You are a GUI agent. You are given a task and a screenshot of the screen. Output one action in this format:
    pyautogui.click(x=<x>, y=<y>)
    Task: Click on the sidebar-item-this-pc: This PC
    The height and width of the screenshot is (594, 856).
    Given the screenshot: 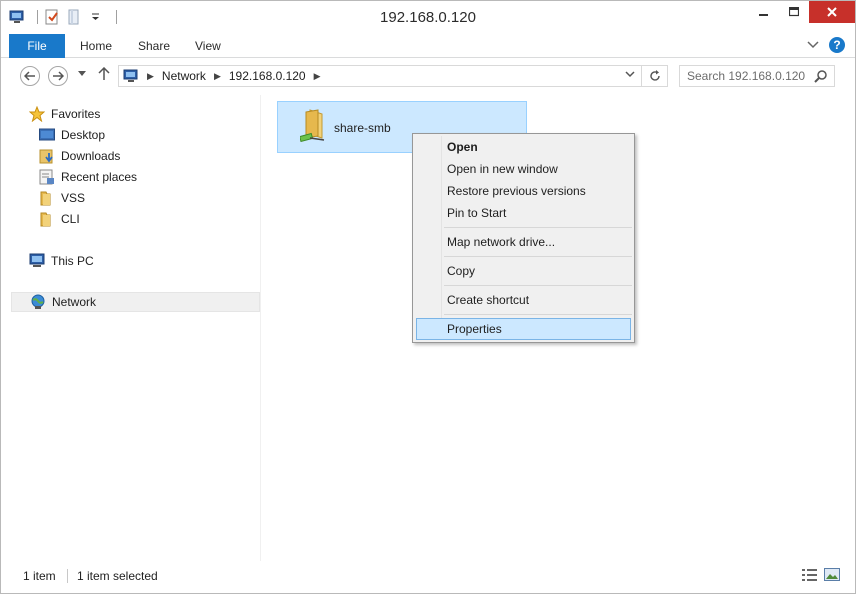 What is the action you would take?
    pyautogui.click(x=61, y=261)
    